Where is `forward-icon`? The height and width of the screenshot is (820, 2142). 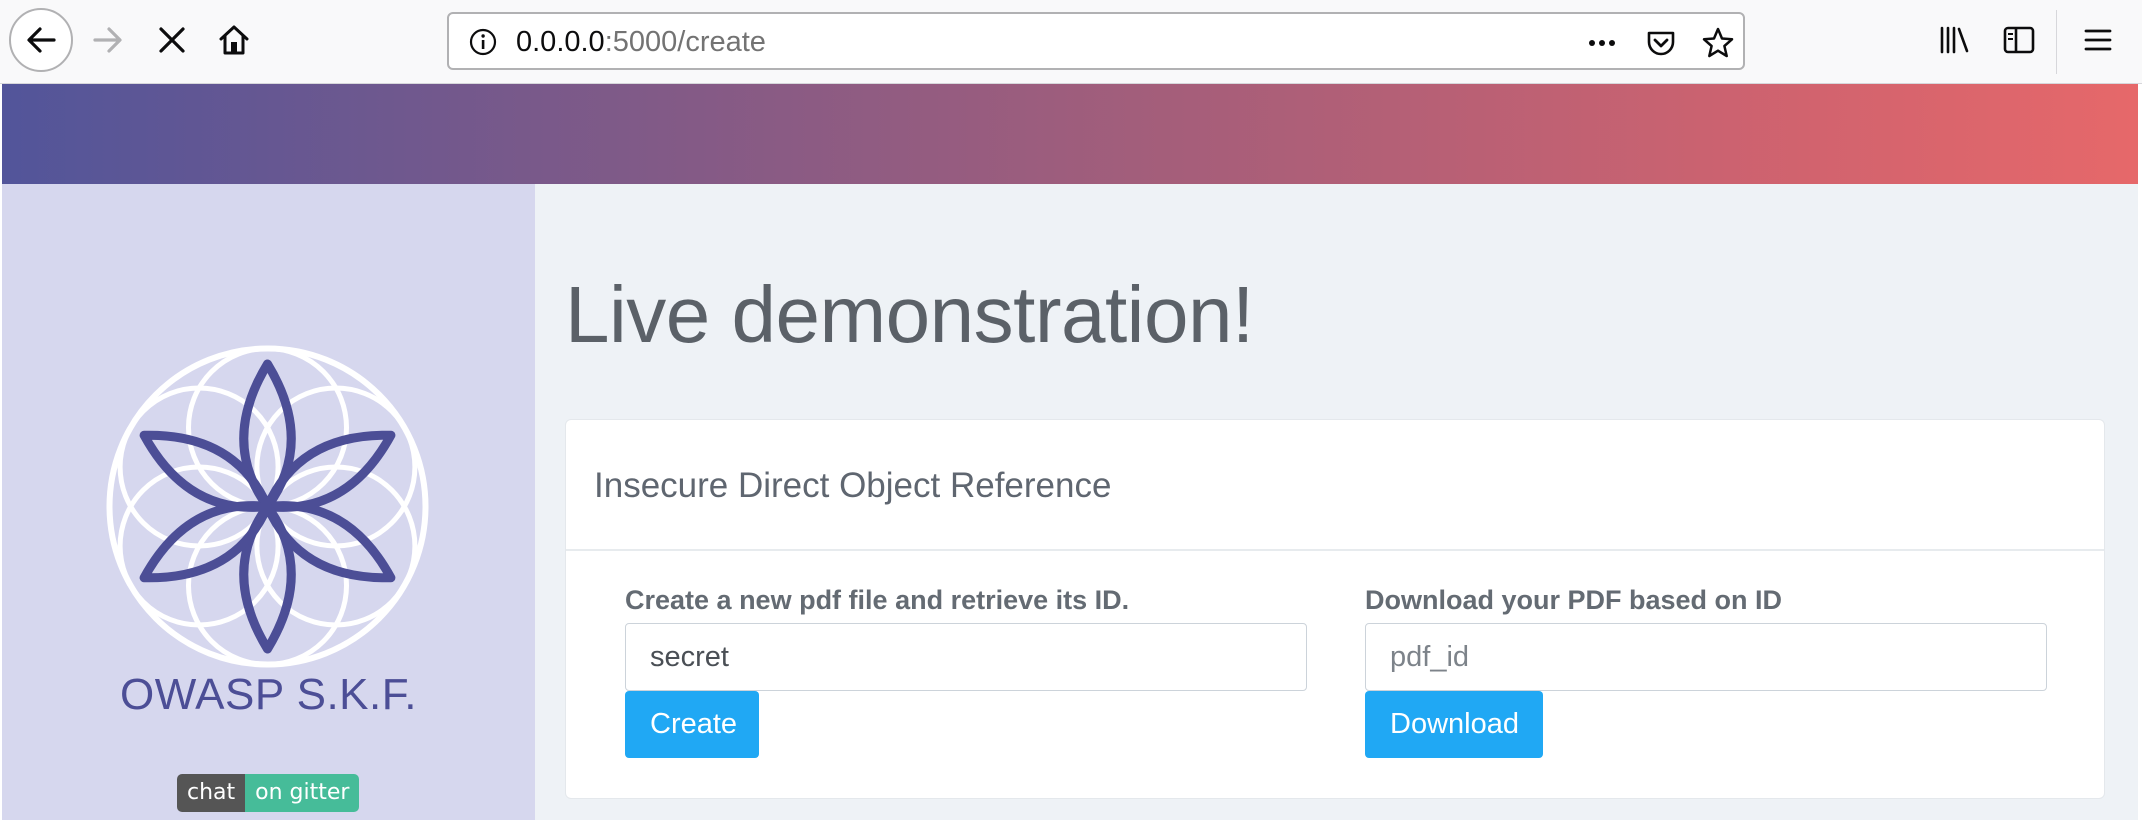 forward-icon is located at coordinates (107, 40).